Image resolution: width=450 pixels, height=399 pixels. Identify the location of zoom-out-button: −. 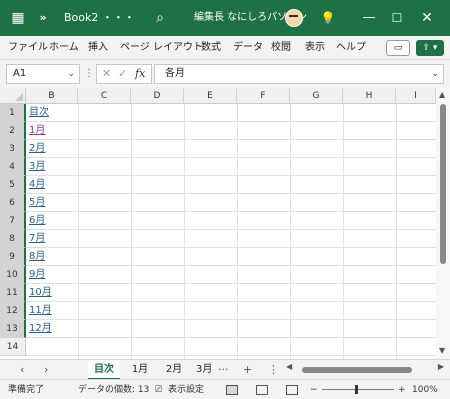
(314, 389).